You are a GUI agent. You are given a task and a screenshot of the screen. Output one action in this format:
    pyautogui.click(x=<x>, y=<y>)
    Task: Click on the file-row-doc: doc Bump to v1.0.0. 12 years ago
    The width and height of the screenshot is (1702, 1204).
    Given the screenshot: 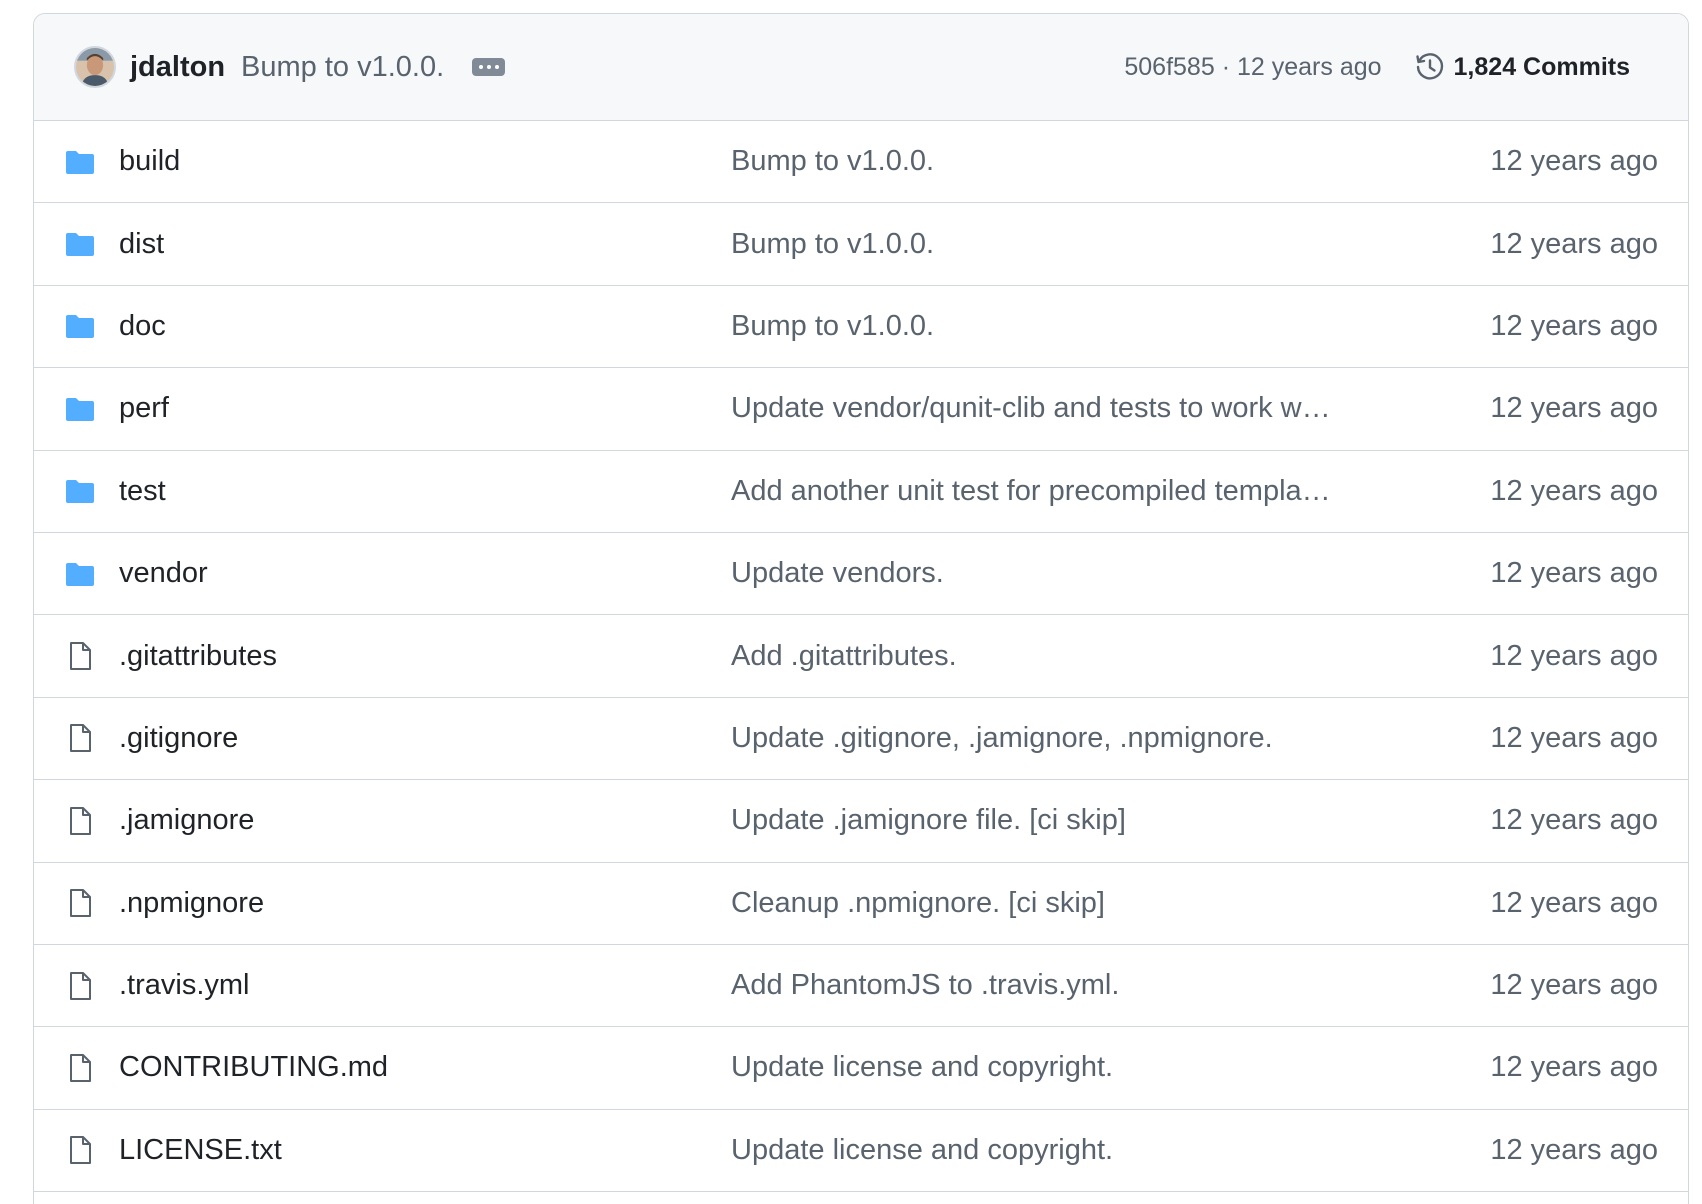 What is the action you would take?
    pyautogui.click(x=861, y=327)
    